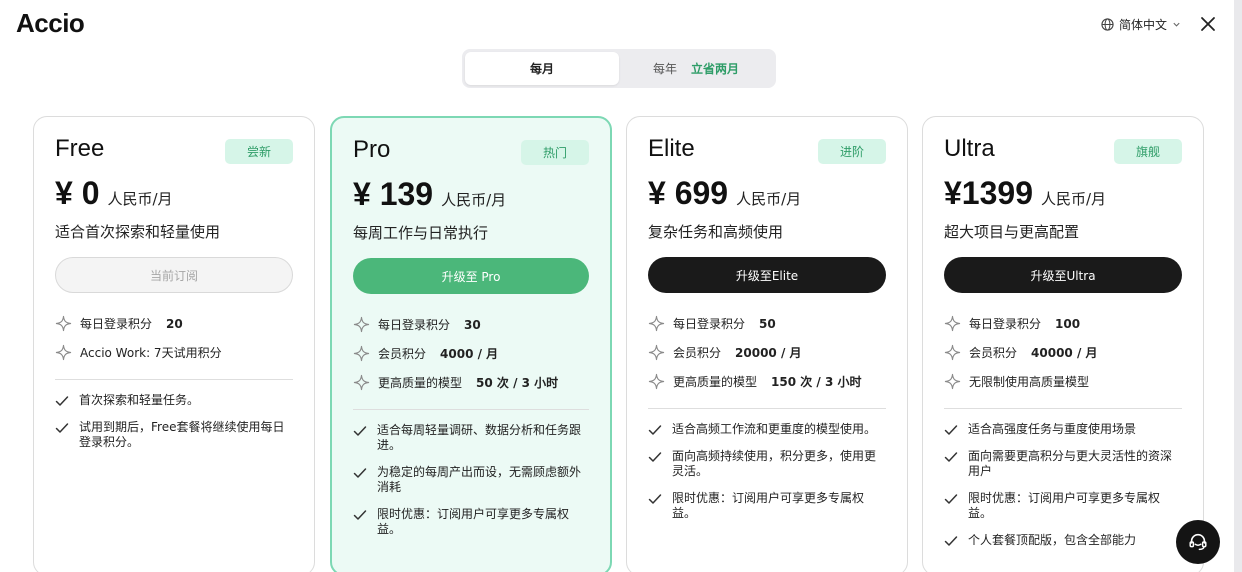 The height and width of the screenshot is (572, 1242). I want to click on plan-free-button: 当前订阅, so click(174, 275).